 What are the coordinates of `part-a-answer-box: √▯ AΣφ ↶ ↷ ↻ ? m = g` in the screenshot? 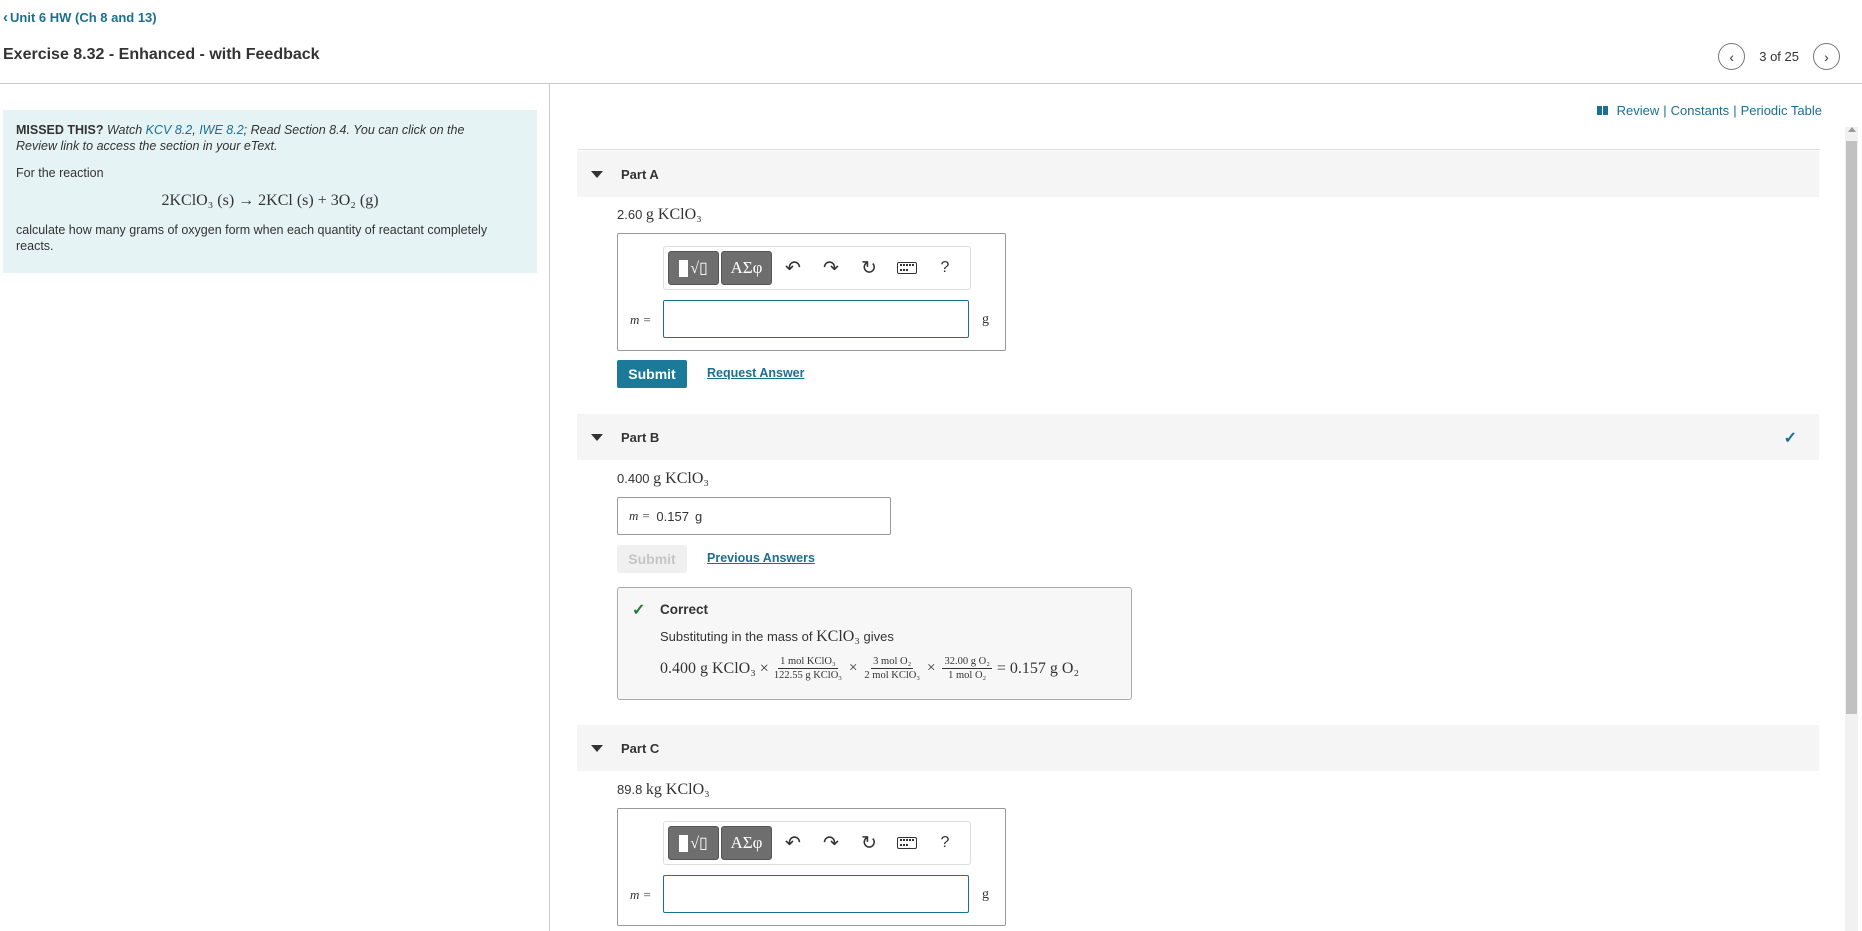 It's located at (811, 292).